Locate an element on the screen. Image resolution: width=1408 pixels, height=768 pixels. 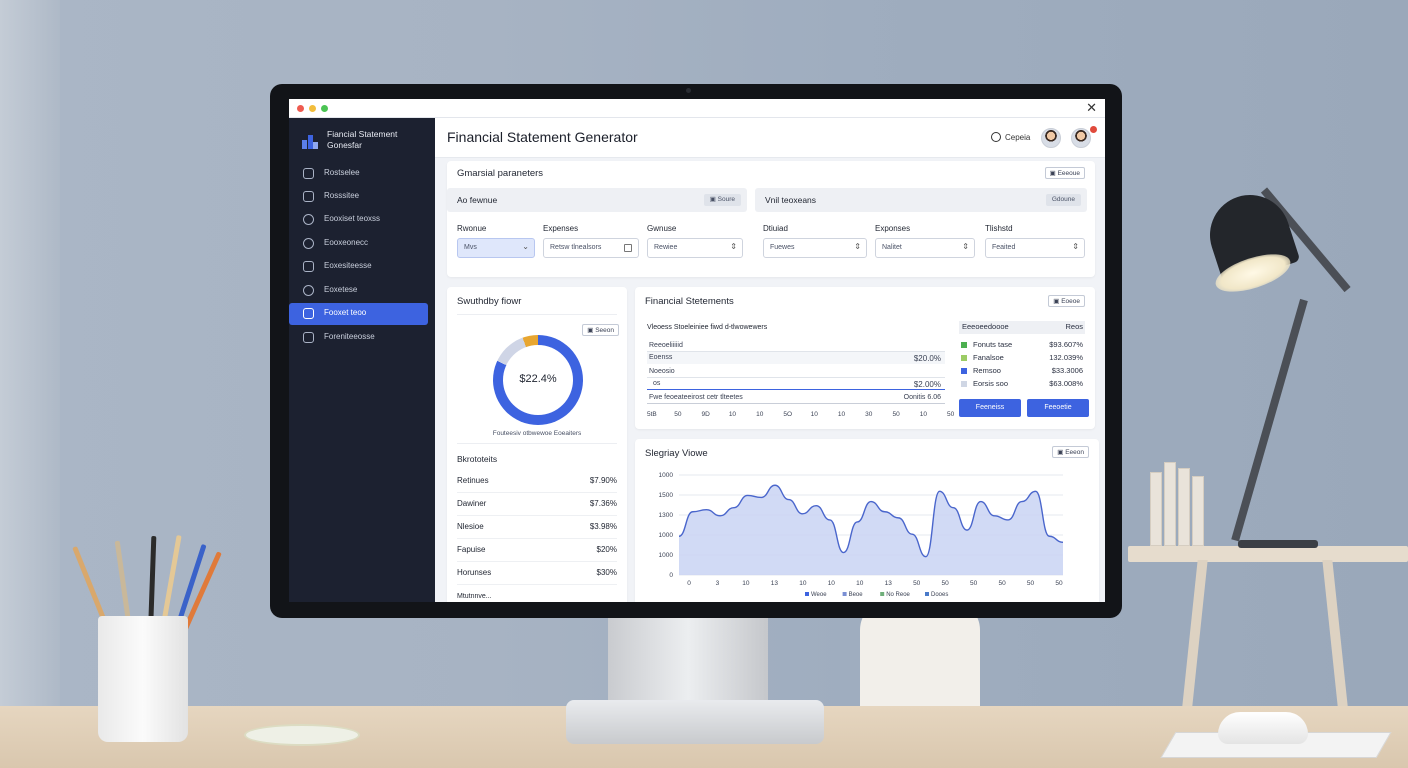
target-icon is located at coordinates (308, 243).